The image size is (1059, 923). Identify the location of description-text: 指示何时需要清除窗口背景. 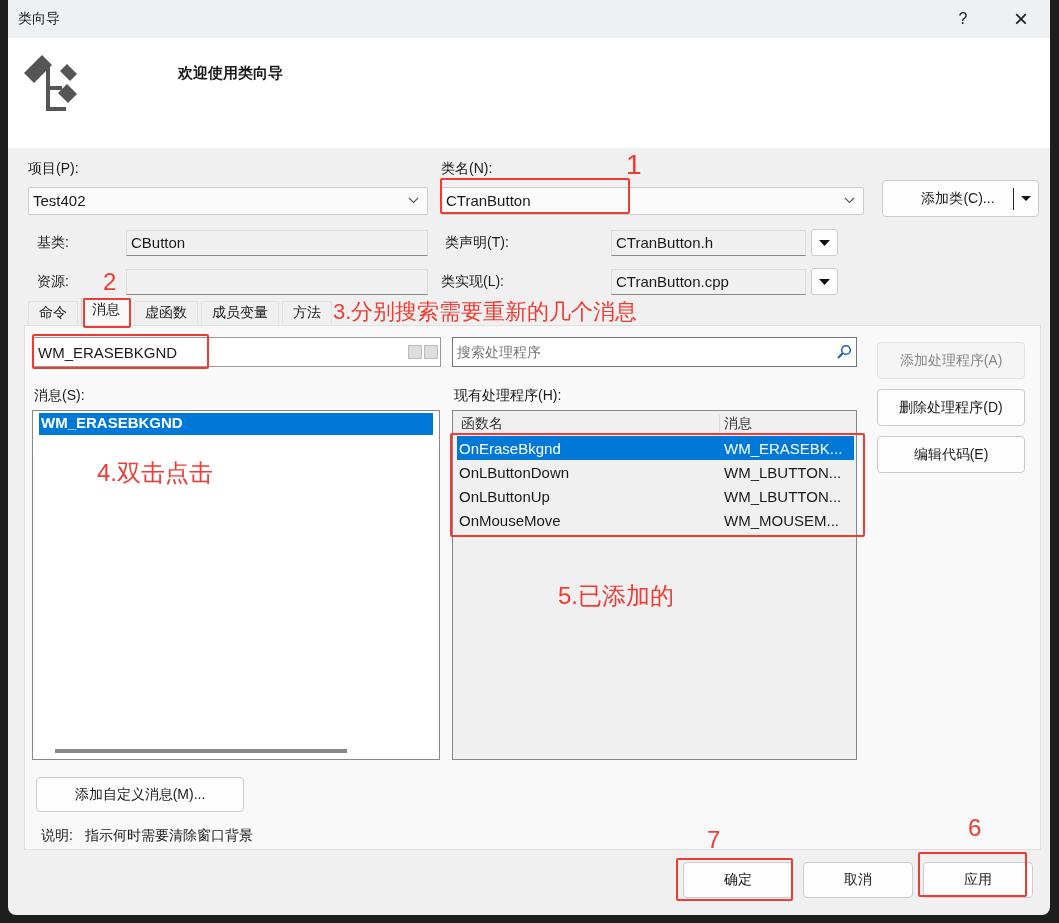
(168, 836).